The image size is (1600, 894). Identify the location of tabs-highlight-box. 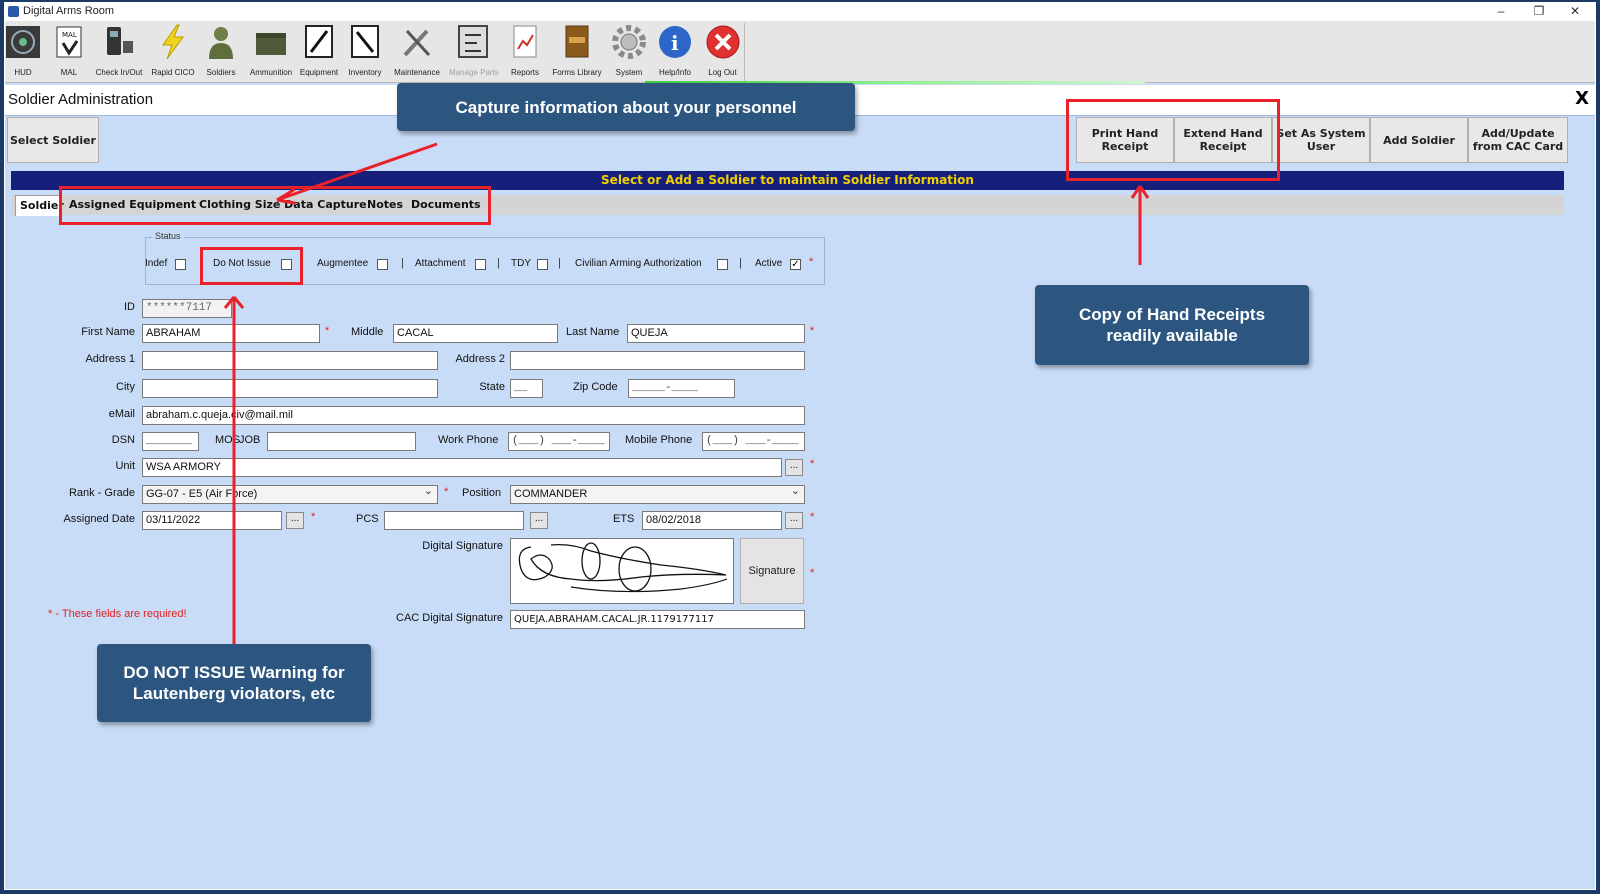
(275, 205).